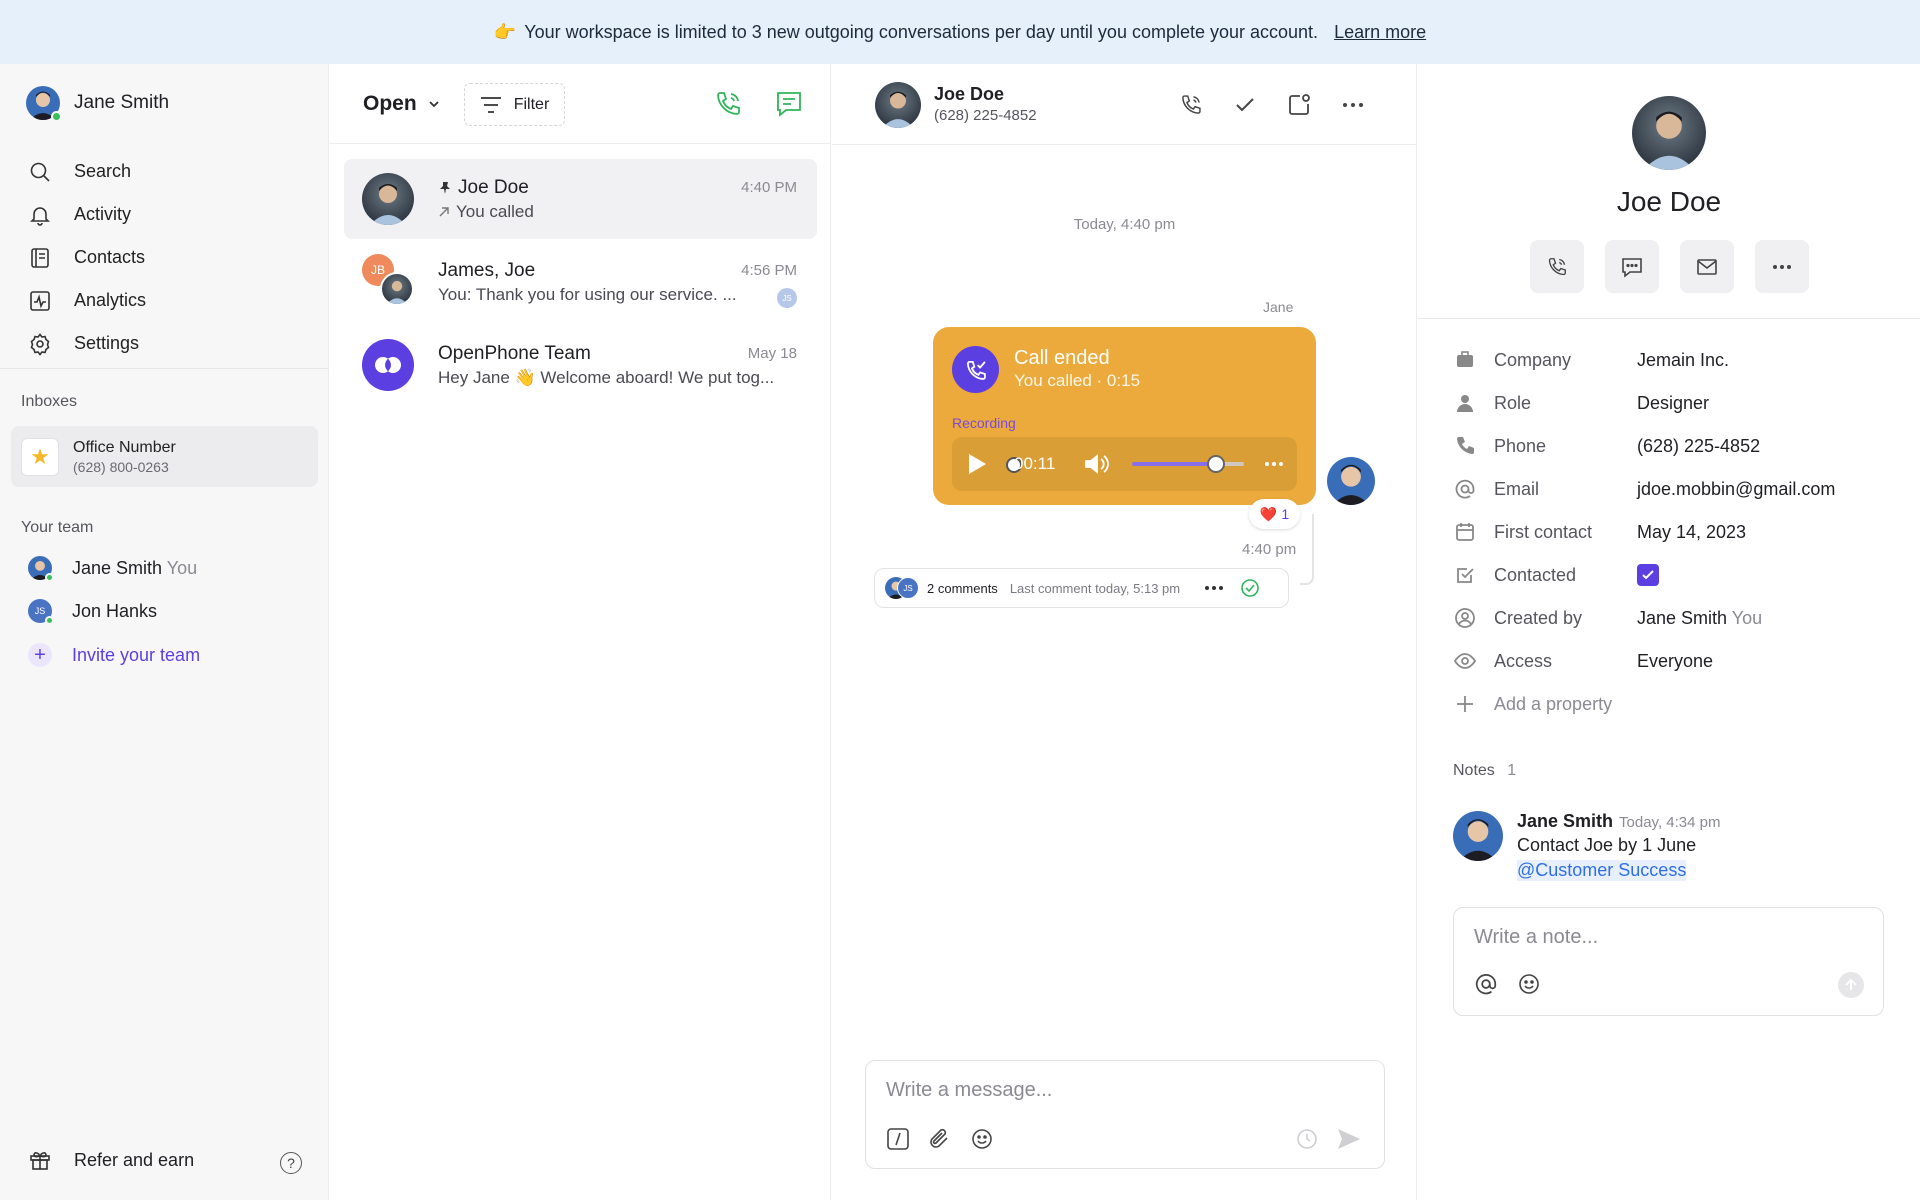 Image resolution: width=1920 pixels, height=1200 pixels. Describe the element at coordinates (115, 610) in the screenshot. I see `member-name: Jon Hanks` at that location.